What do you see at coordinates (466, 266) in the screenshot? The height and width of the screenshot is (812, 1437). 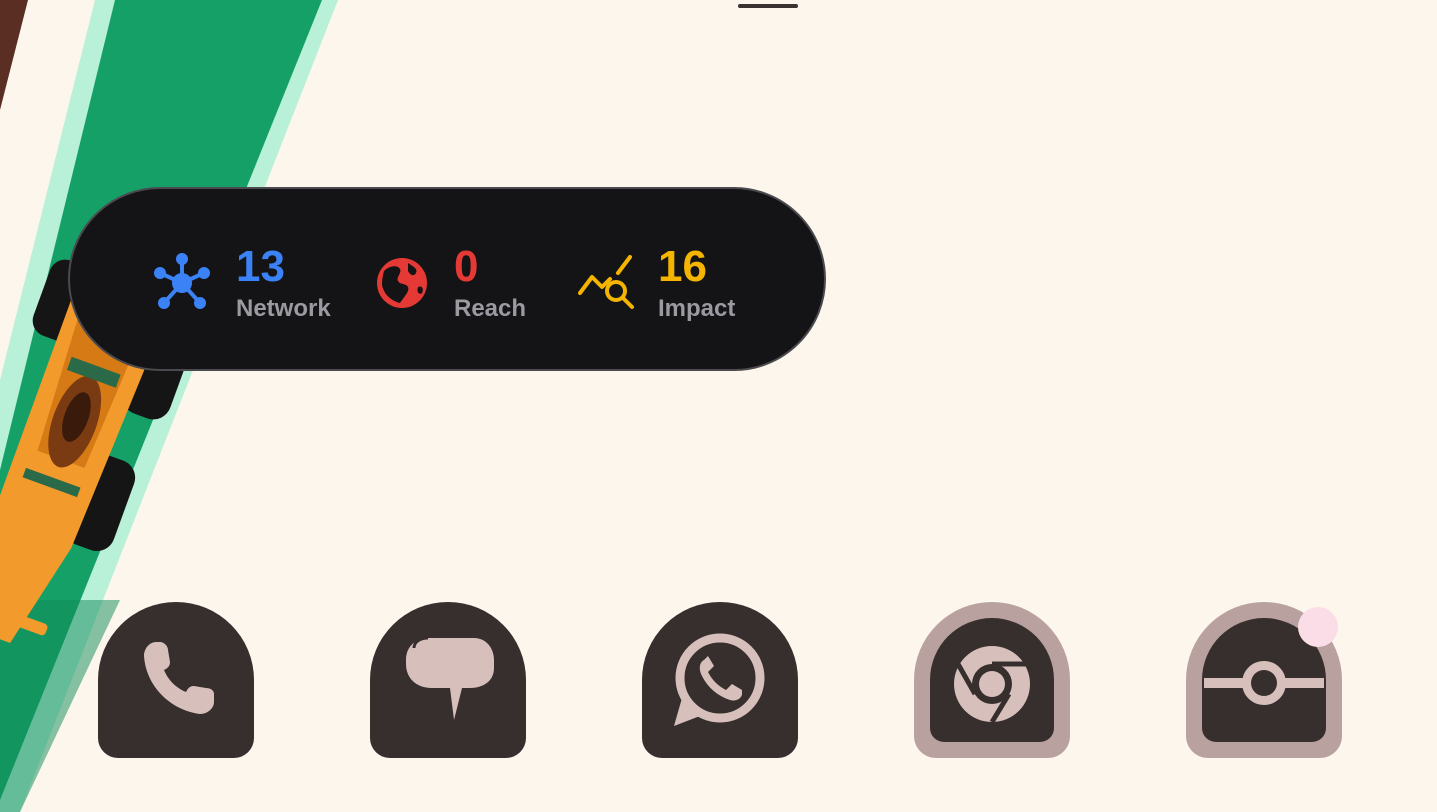 I see `stat-reach-value: 0` at bounding box center [466, 266].